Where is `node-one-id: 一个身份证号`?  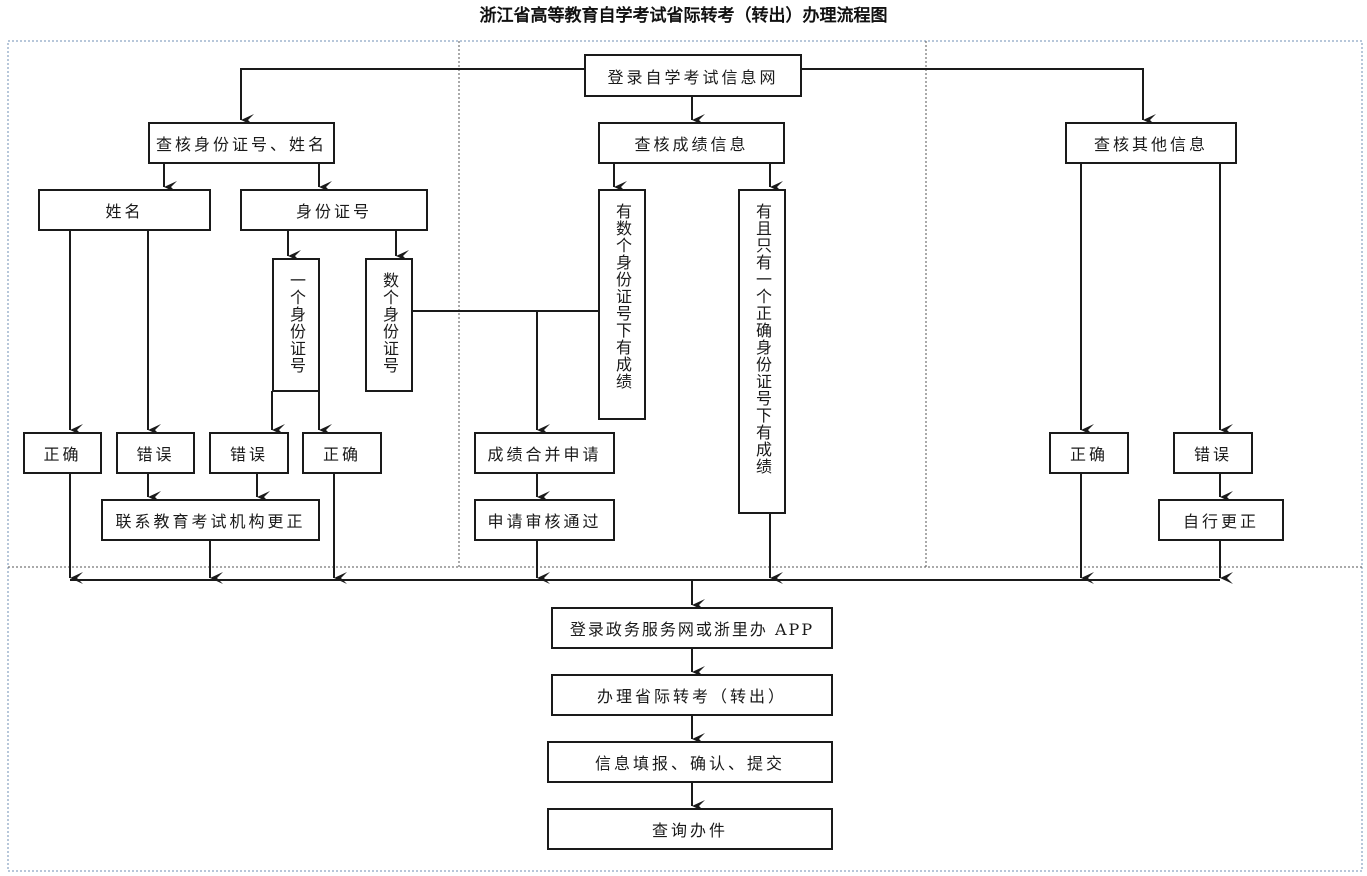 node-one-id: 一个身份证号 is located at coordinates (296, 325).